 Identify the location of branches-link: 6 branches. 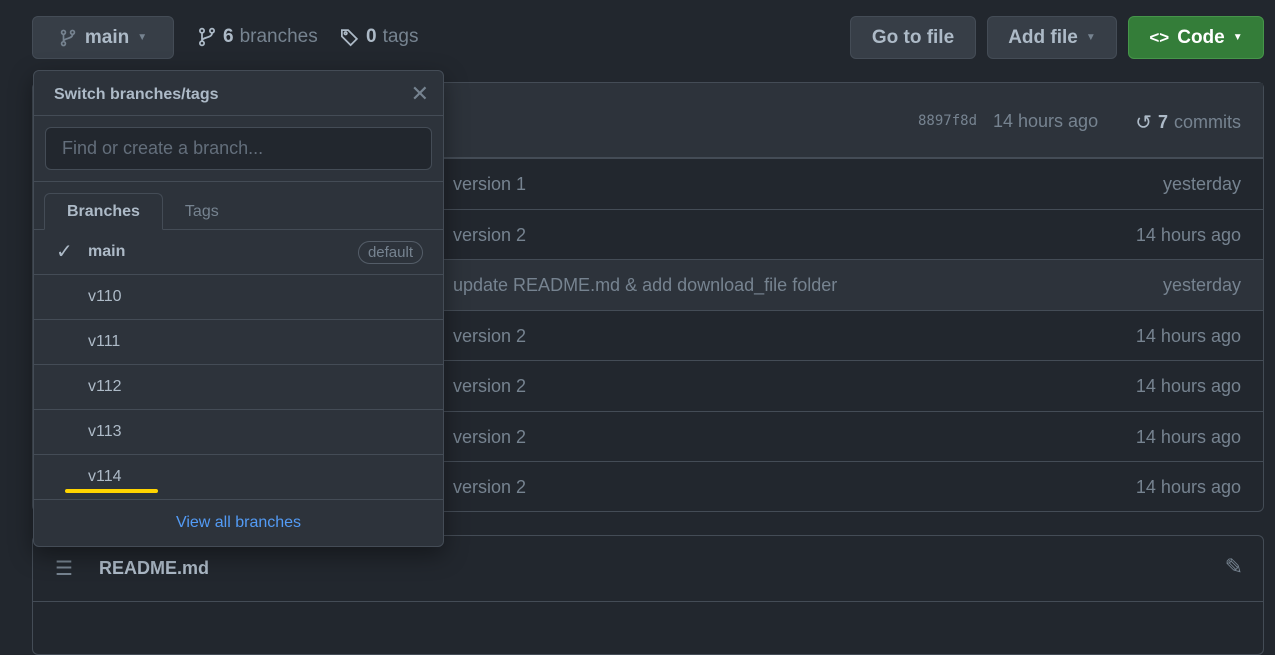
(257, 37).